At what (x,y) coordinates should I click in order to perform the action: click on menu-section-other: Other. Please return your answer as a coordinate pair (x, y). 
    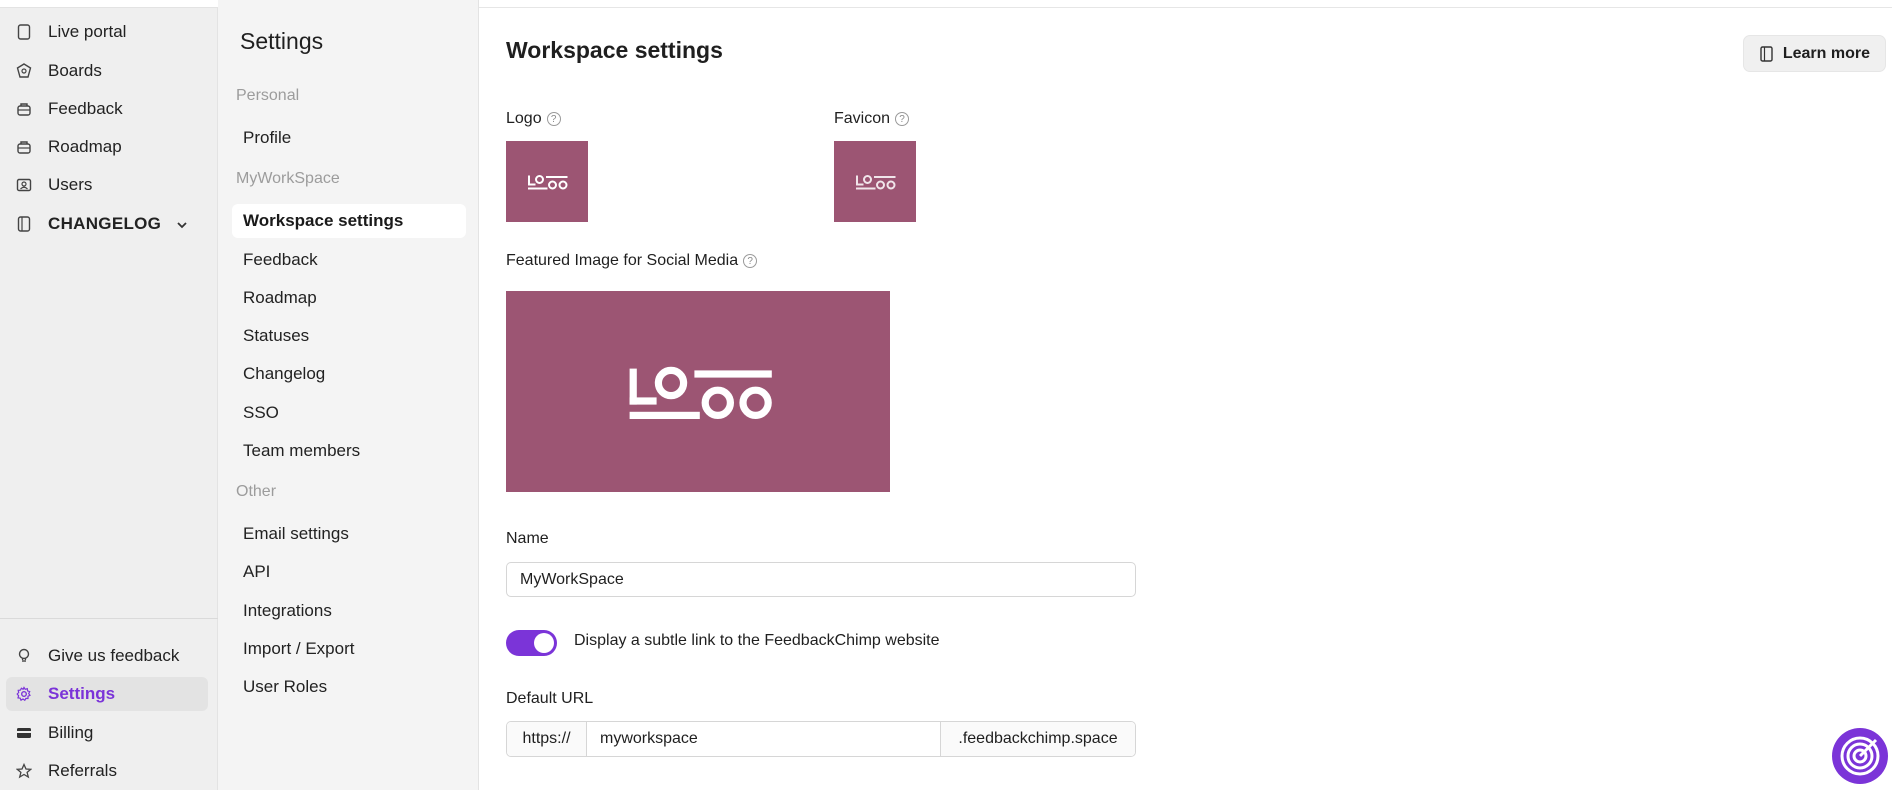
    Looking at the image, I should click on (256, 491).